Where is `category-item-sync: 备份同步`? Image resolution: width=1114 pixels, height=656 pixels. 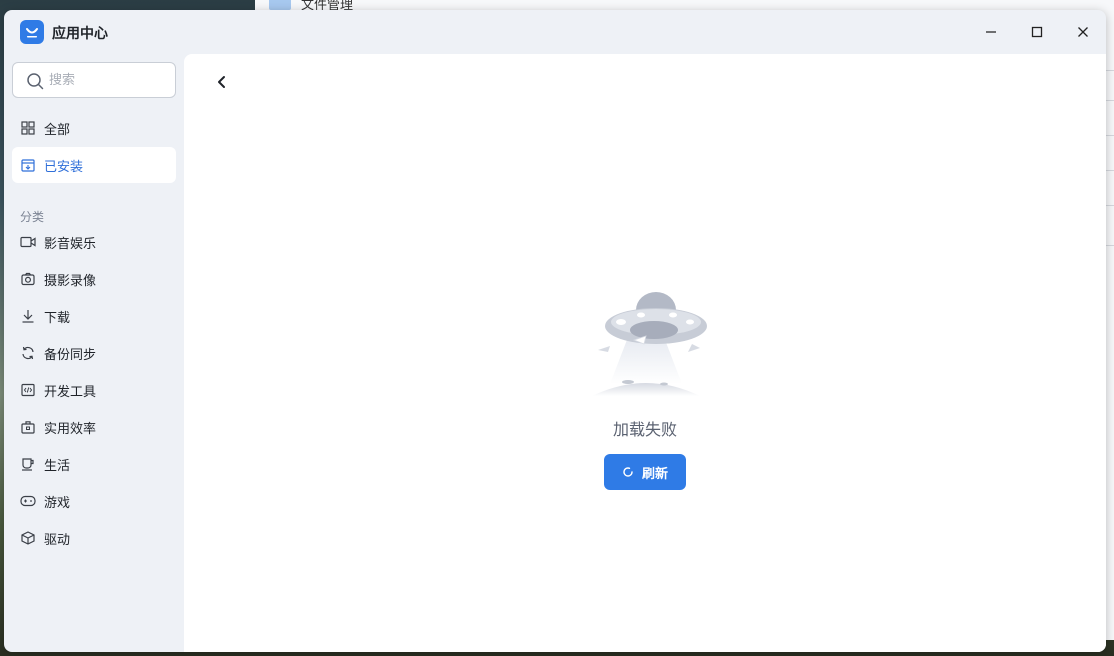
category-item-sync: 备份同步 is located at coordinates (94, 353).